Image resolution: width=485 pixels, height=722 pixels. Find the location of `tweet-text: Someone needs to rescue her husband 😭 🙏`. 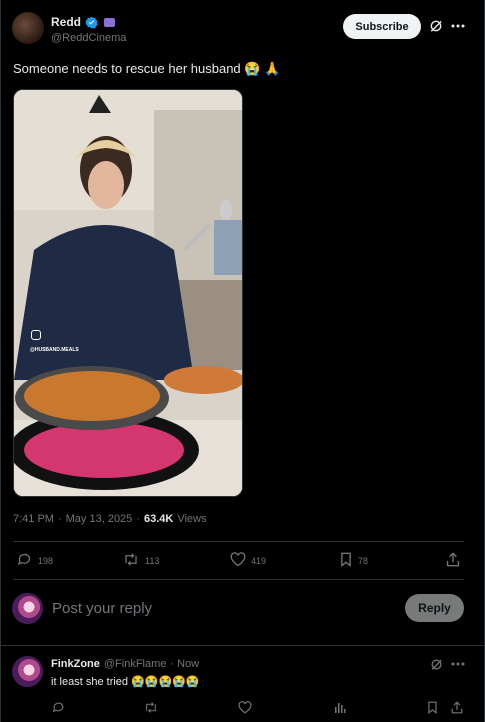

tweet-text: Someone needs to rescue her husband 😭 🙏 is located at coordinates (147, 68).